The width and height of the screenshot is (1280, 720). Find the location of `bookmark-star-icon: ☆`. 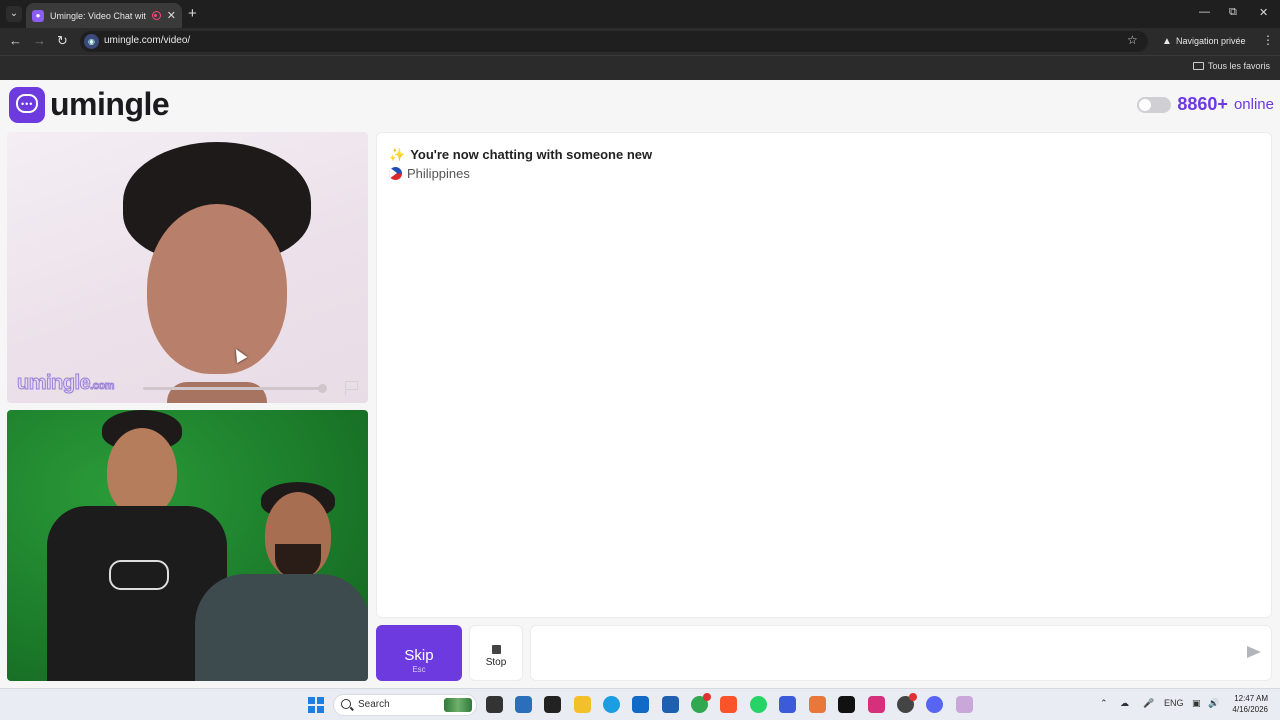

bookmark-star-icon: ☆ is located at coordinates (1132, 40).